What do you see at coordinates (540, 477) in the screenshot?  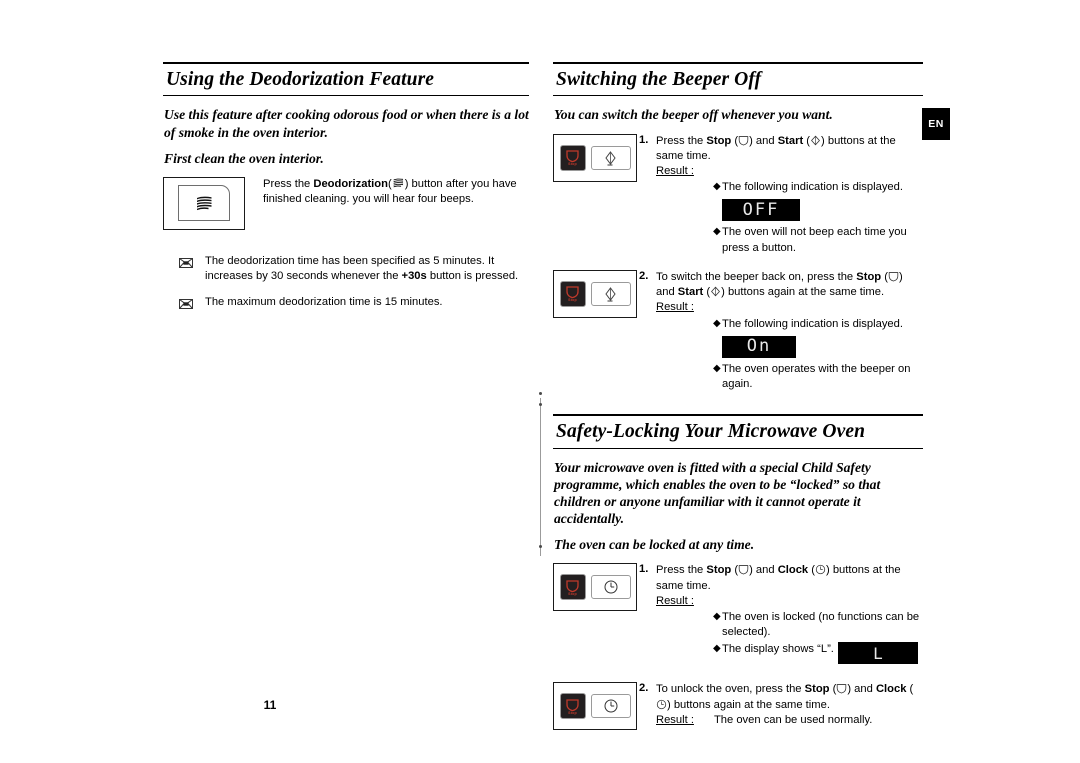 I see `column-divider` at bounding box center [540, 477].